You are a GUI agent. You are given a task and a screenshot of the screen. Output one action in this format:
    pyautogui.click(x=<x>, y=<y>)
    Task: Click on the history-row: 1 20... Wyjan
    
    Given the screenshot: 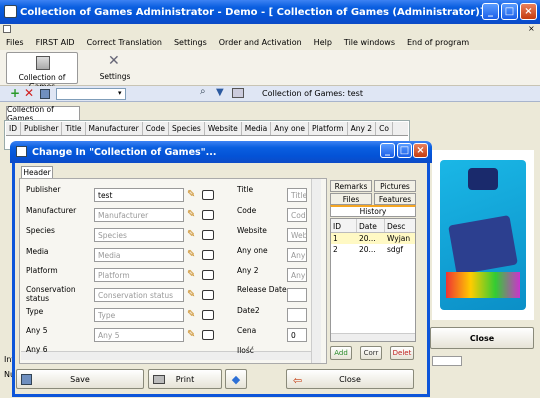 What is the action you would take?
    pyautogui.click(x=373, y=238)
    